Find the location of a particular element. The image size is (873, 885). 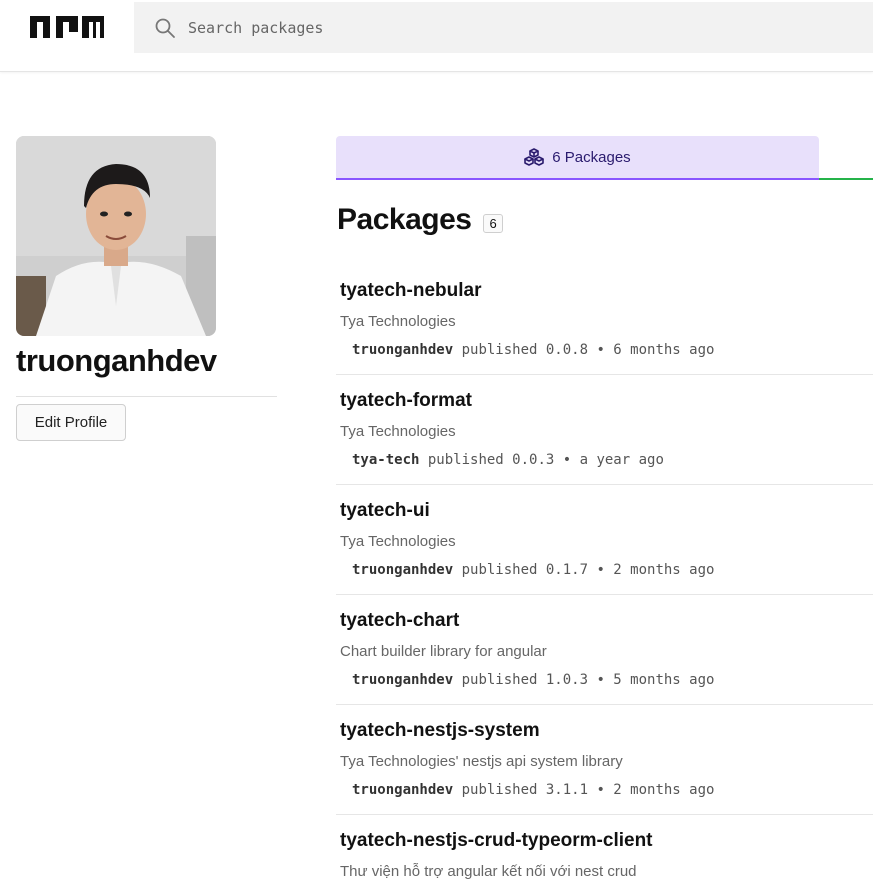

tab-underline-accent is located at coordinates (846, 179).